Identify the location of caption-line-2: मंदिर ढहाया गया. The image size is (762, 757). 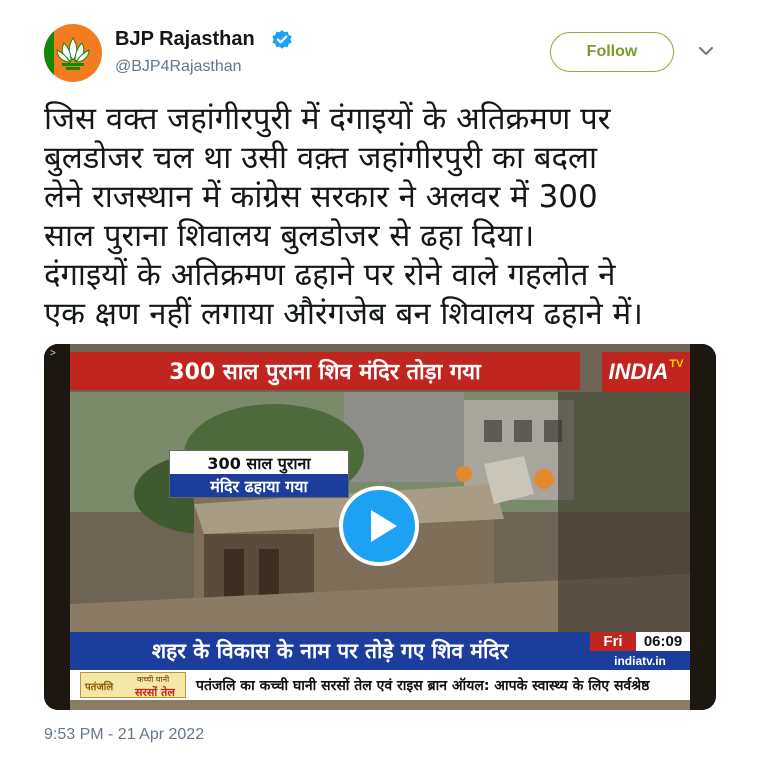
(259, 485).